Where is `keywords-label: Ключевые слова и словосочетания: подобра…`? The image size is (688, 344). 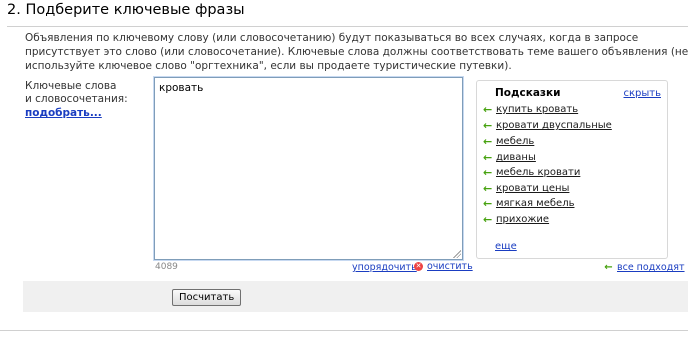
keywords-label: Ключевые слова и словосочетания: подобра… is located at coordinates (76, 100).